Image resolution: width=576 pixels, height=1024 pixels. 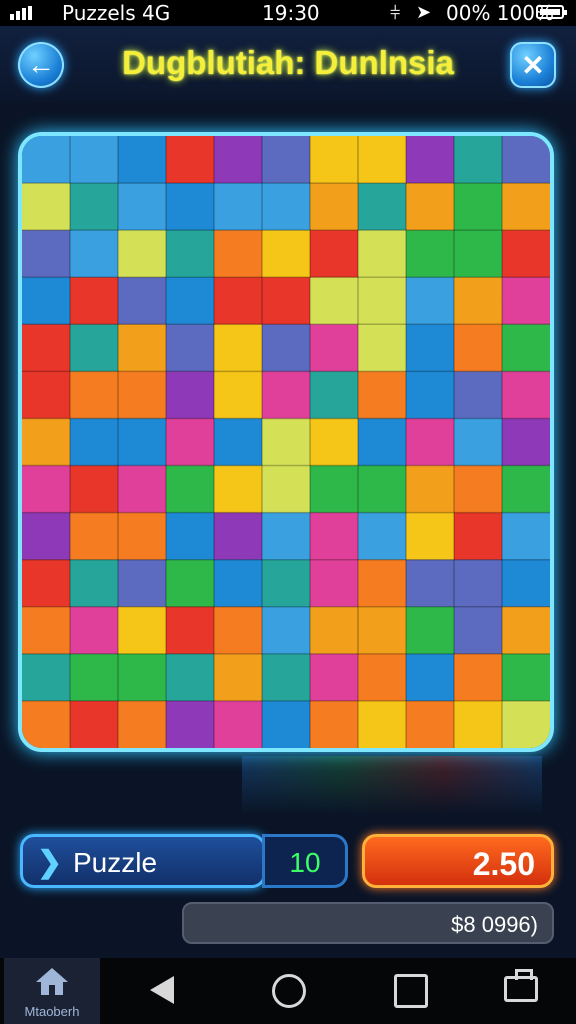 What do you see at coordinates (458, 861) in the screenshot?
I see `price-button: 2.50` at bounding box center [458, 861].